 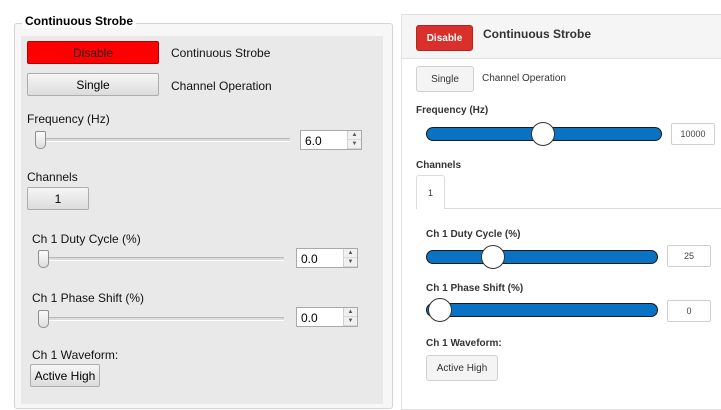 I want to click on modern-frequency-slider-thumb, so click(x=543, y=134).